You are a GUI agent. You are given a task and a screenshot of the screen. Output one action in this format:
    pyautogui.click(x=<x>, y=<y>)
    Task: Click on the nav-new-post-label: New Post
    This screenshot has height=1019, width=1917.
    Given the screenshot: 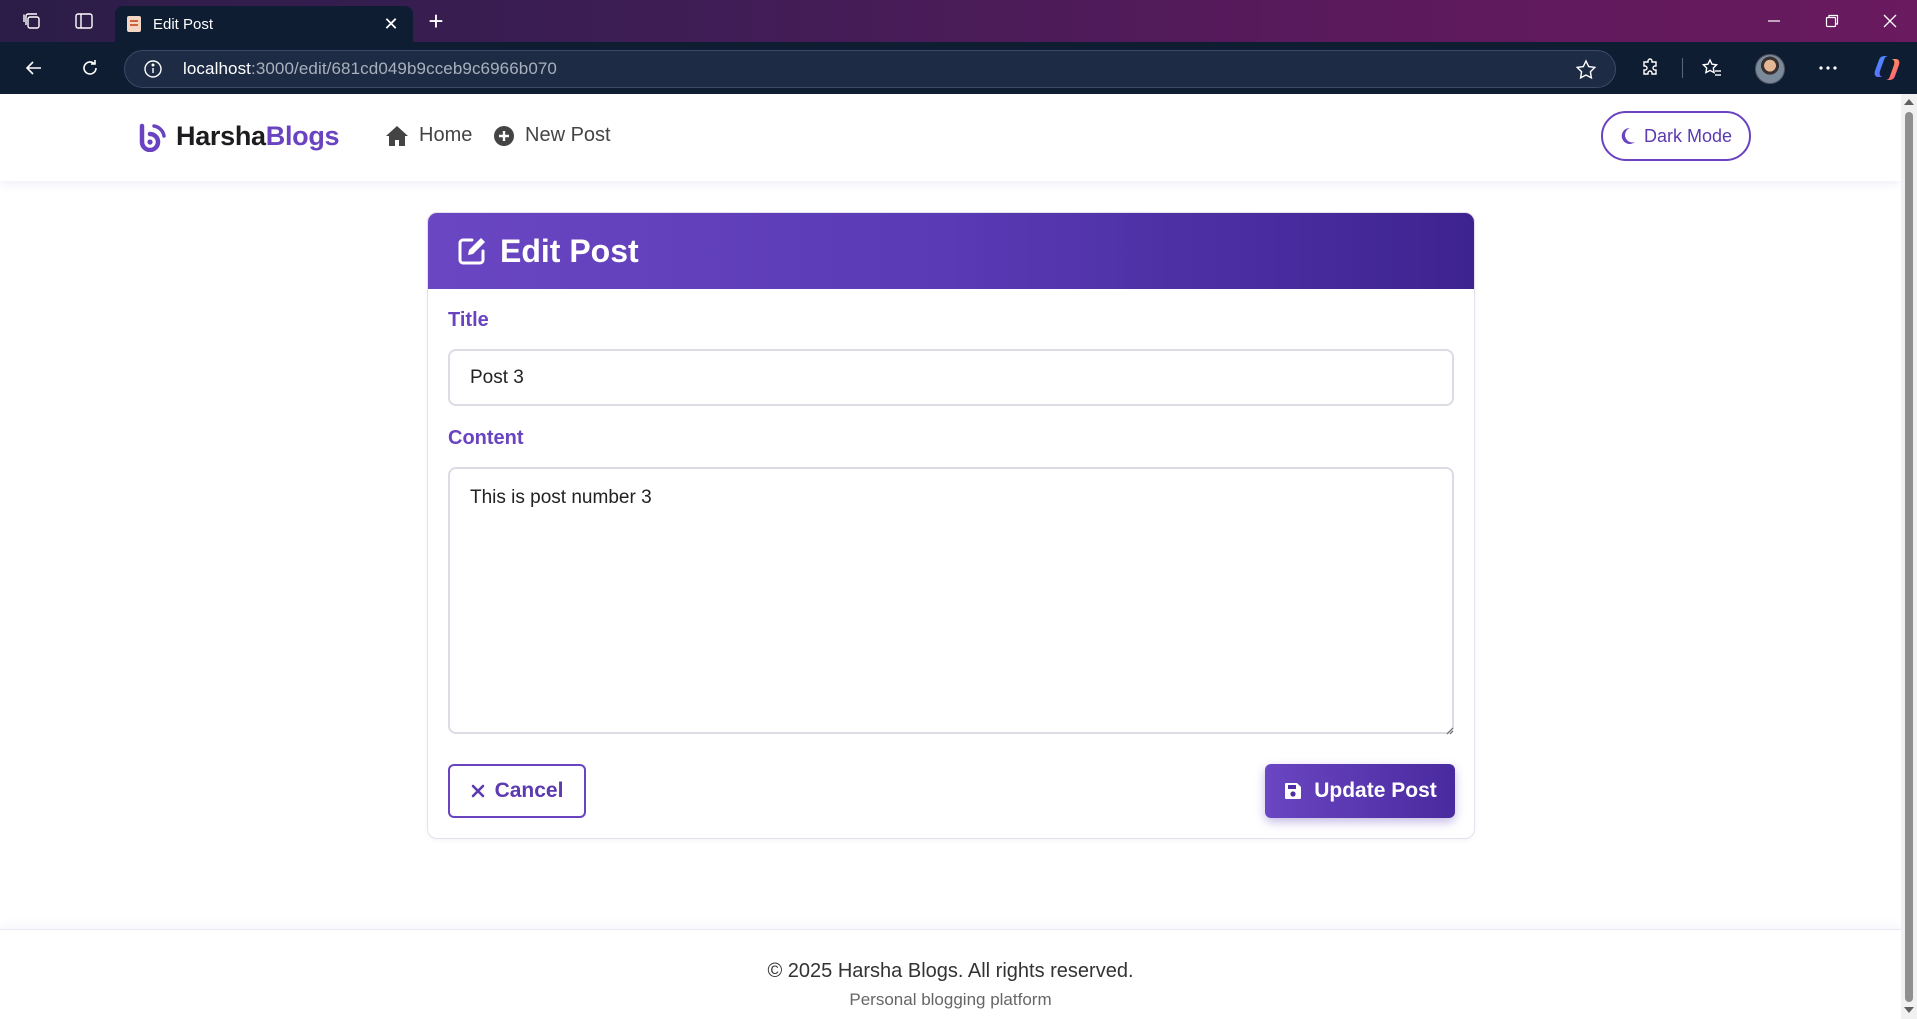 What is the action you would take?
    pyautogui.click(x=568, y=135)
    